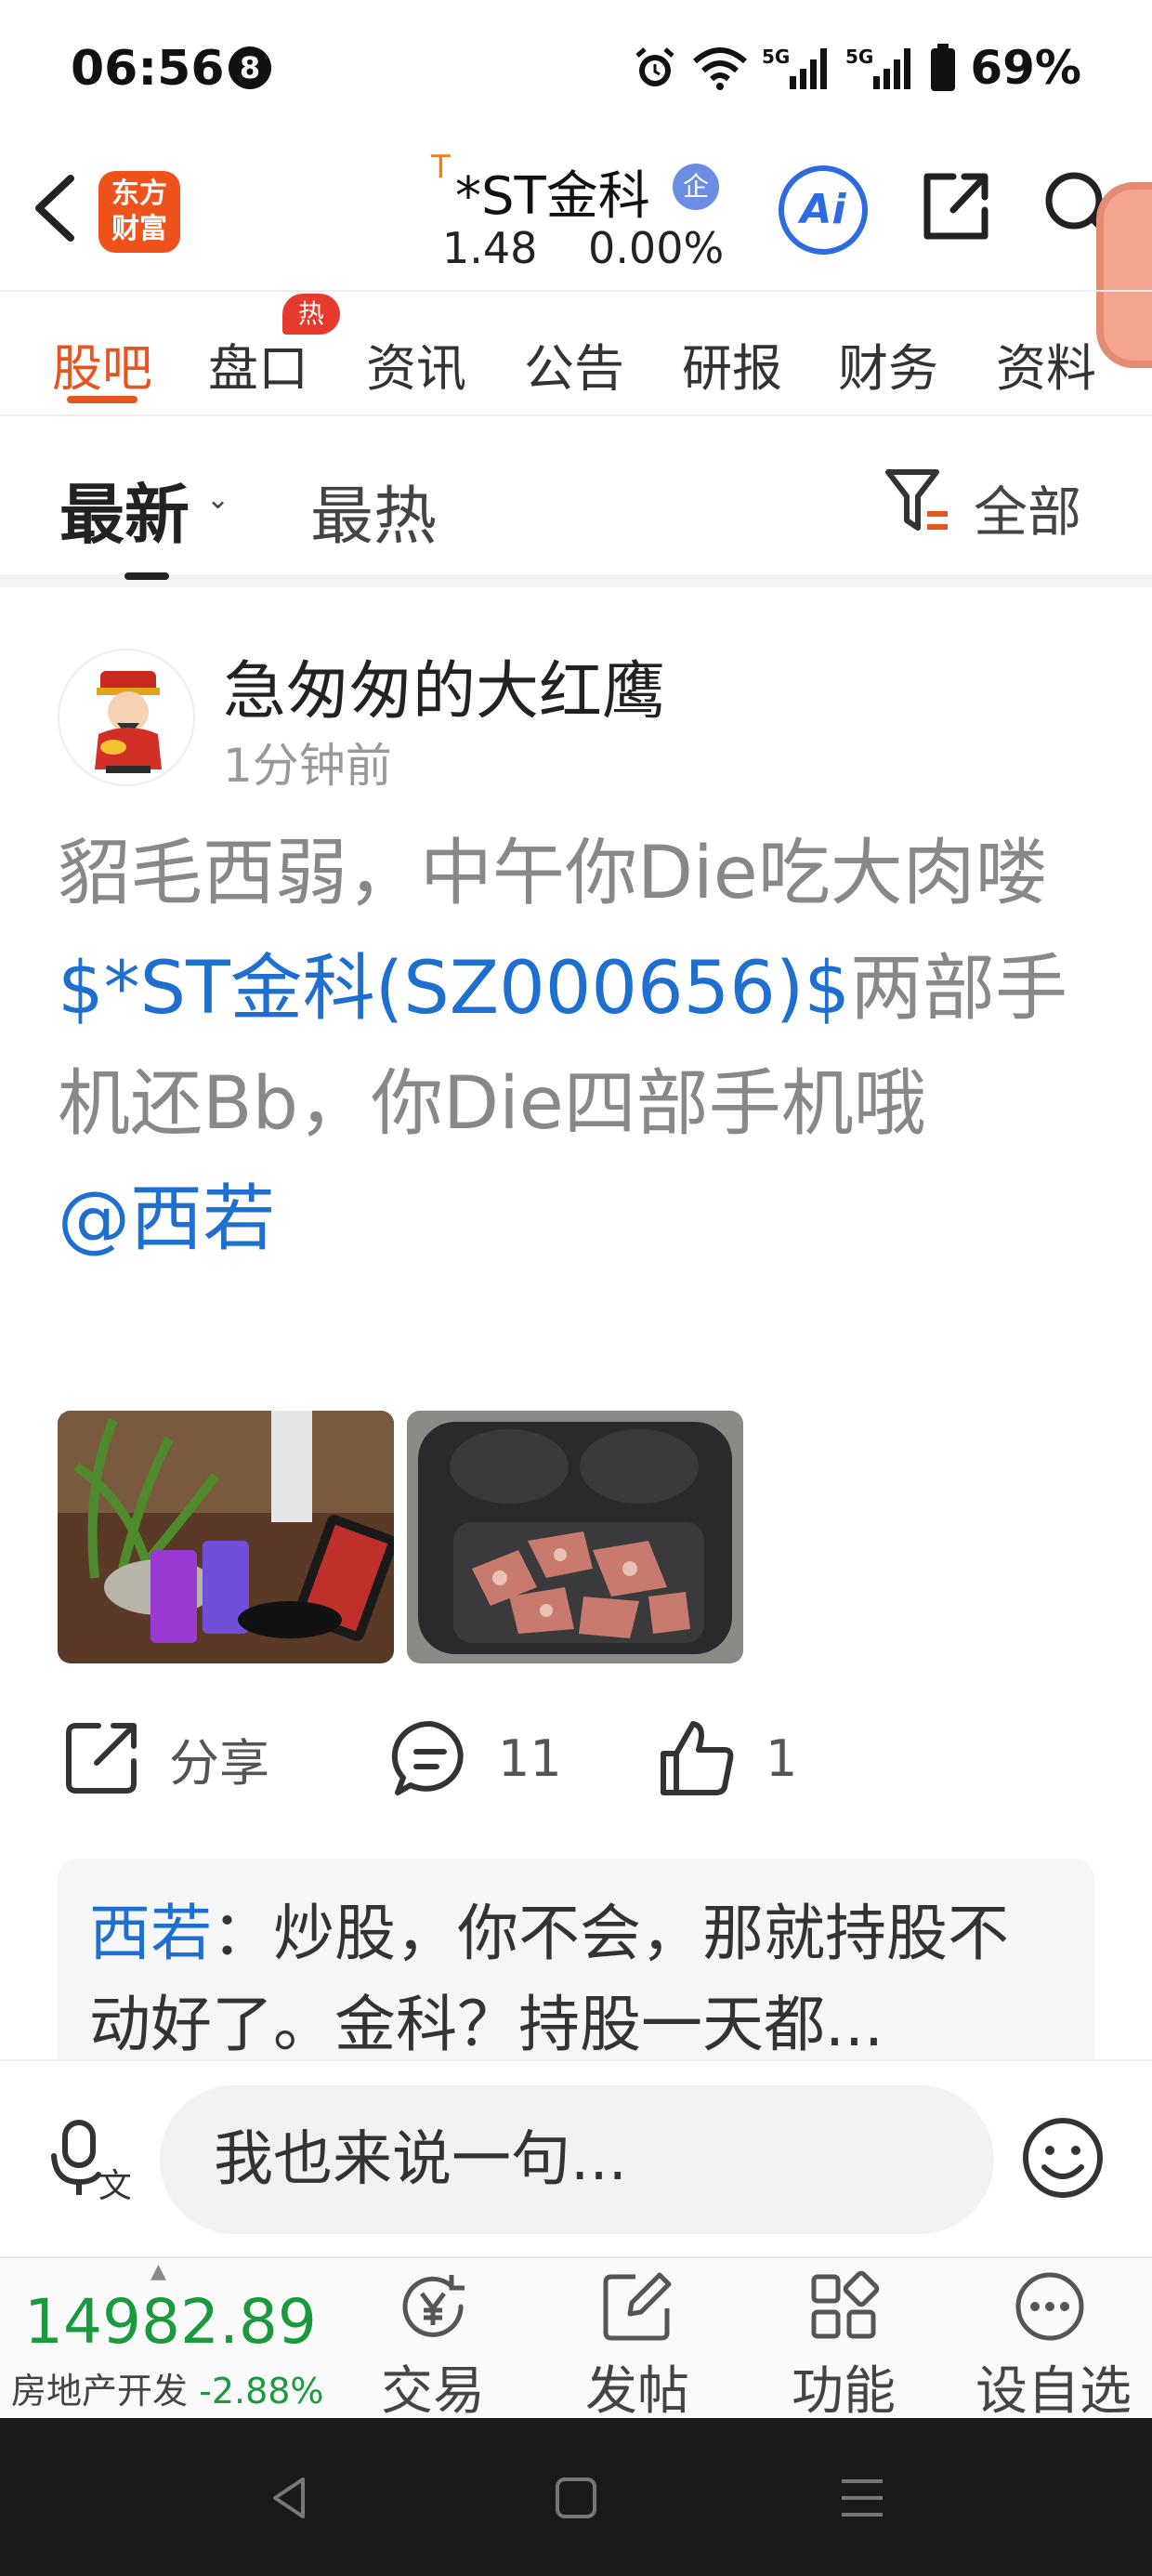  I want to click on hot-badge: 热, so click(311, 314).